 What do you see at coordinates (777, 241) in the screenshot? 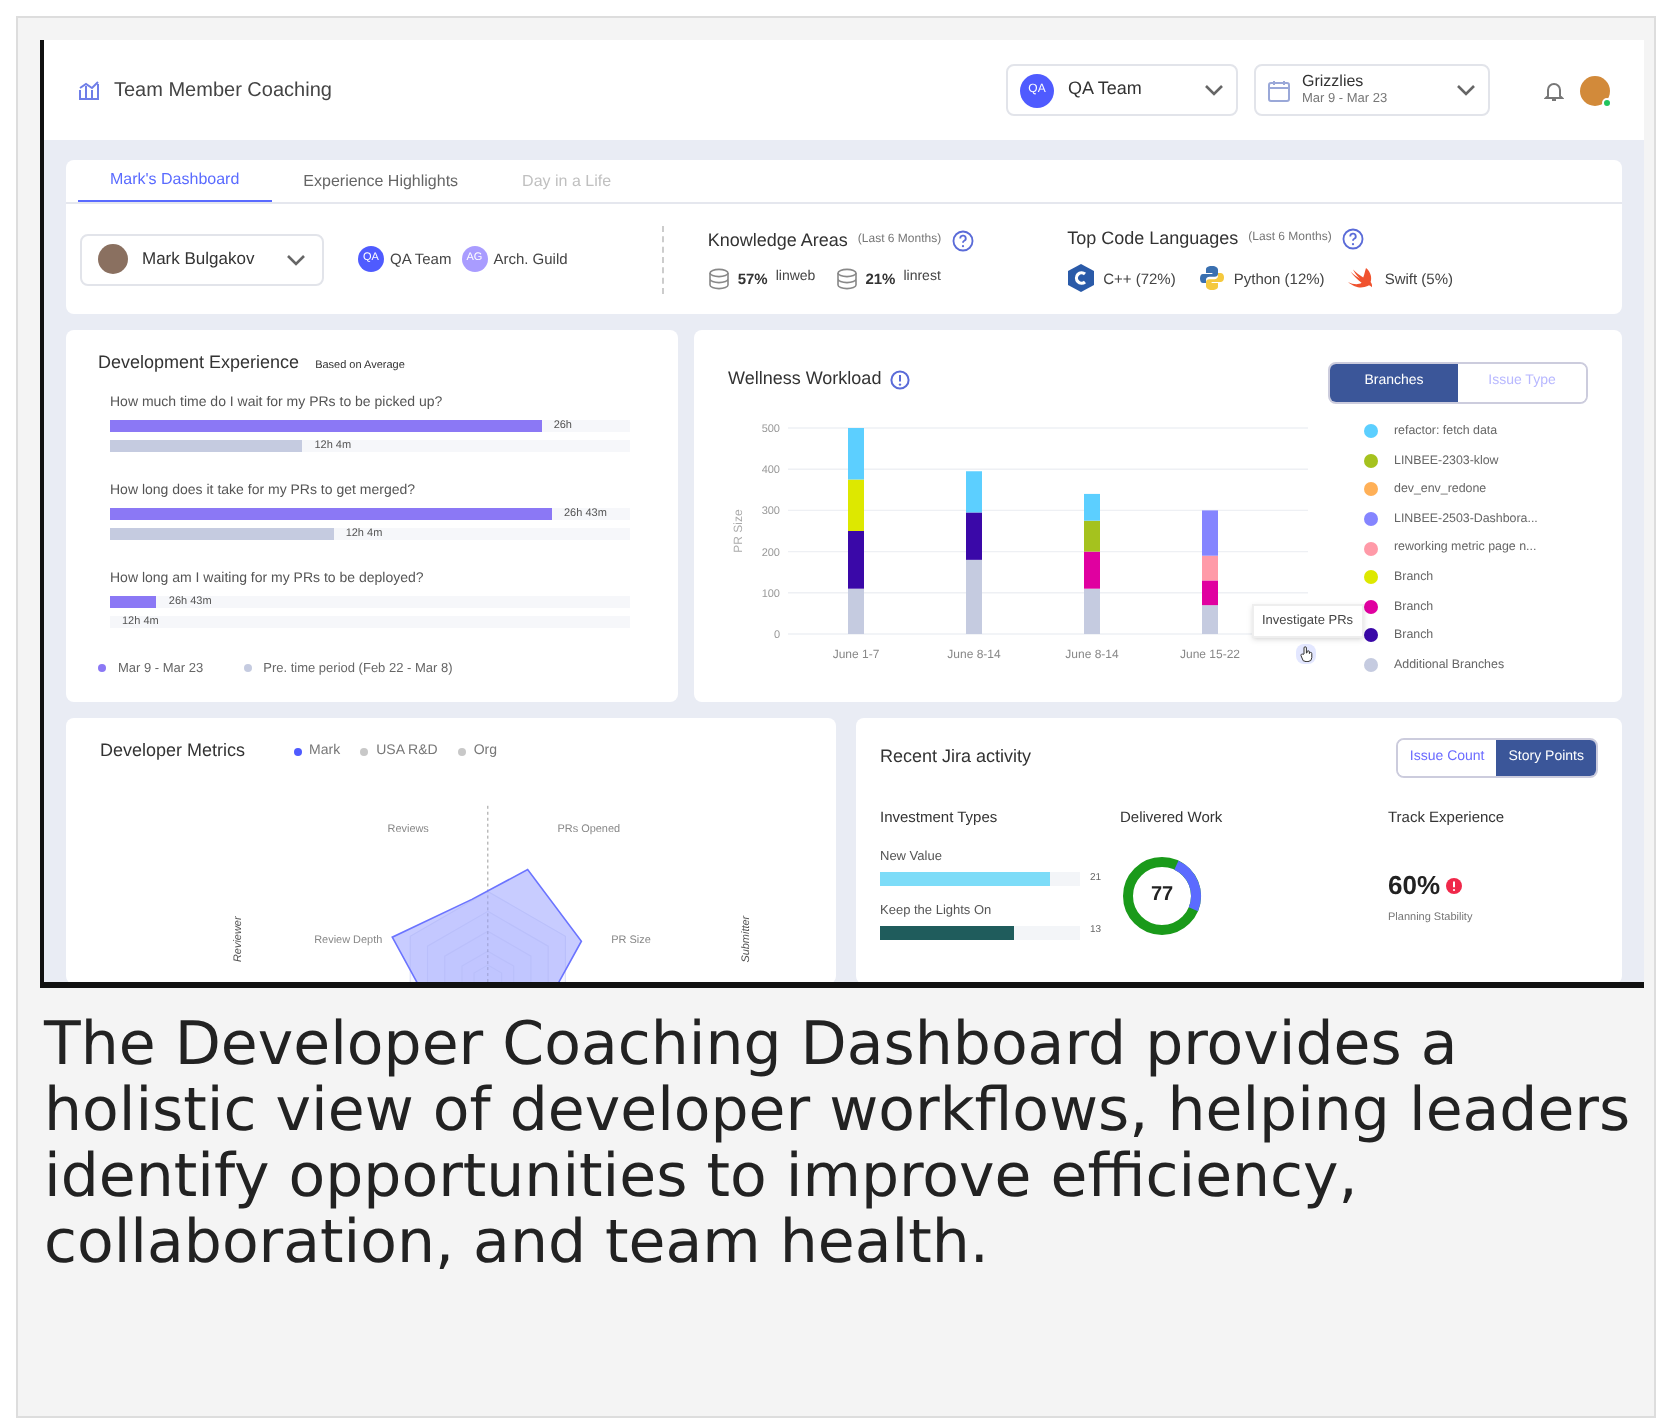
I see `section-title: Knowledge Areas` at bounding box center [777, 241].